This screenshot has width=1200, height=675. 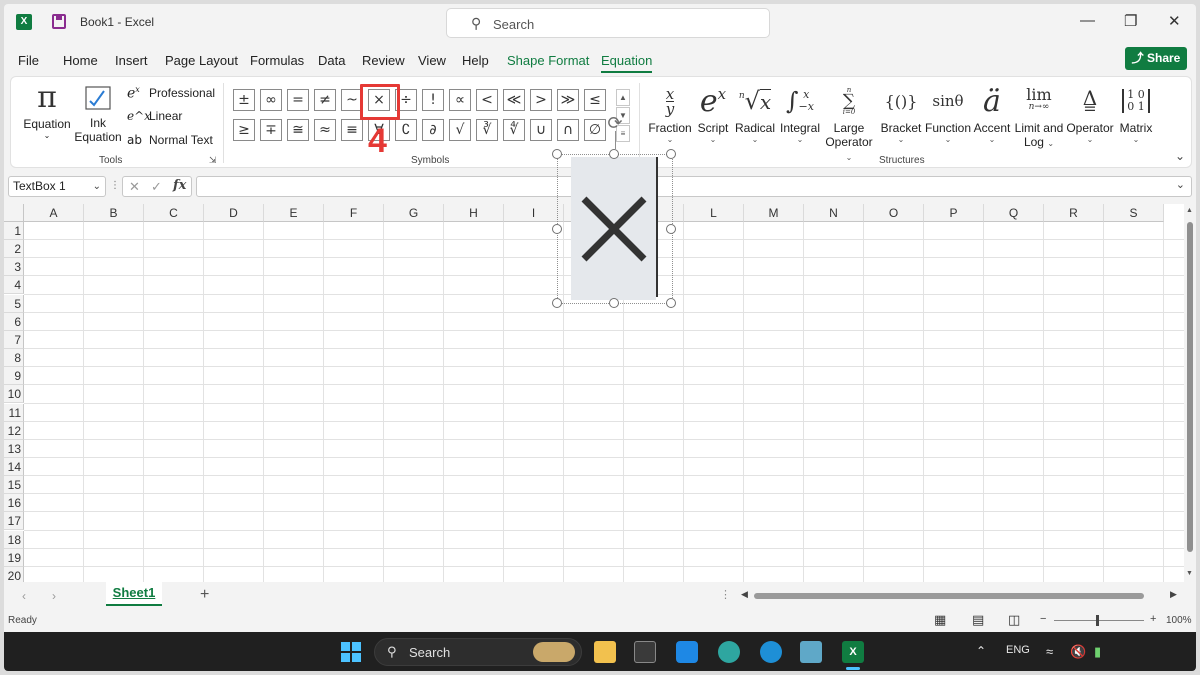 What do you see at coordinates (54, 596) in the screenshot?
I see `next-sheet-icon: ›` at bounding box center [54, 596].